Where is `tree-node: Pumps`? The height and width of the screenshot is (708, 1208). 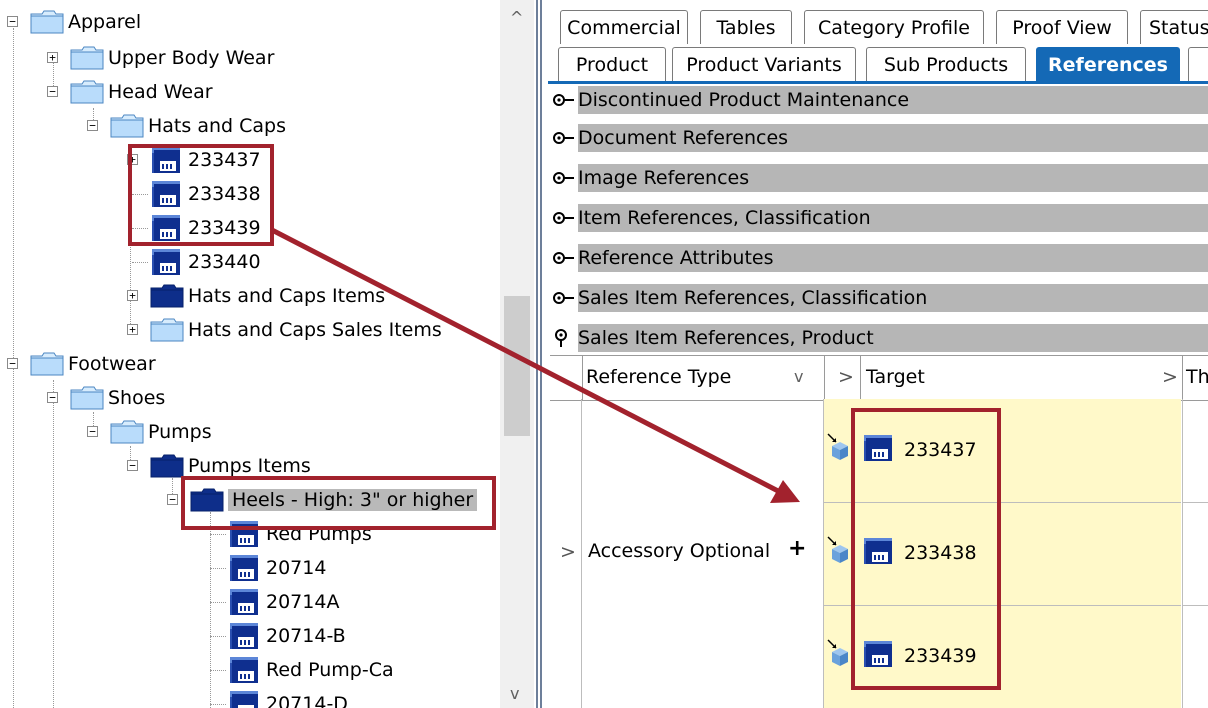
tree-node: Pumps is located at coordinates (161, 432).